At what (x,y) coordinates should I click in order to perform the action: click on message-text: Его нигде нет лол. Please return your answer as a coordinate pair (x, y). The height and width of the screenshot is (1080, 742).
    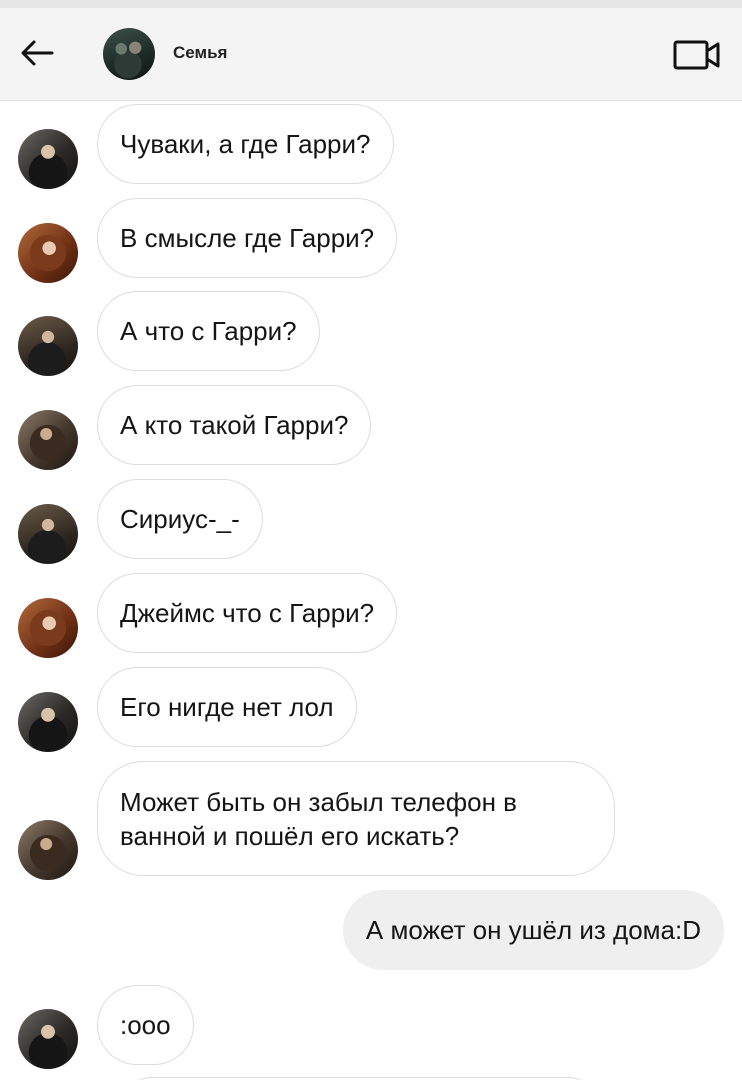
    Looking at the image, I should click on (227, 707).